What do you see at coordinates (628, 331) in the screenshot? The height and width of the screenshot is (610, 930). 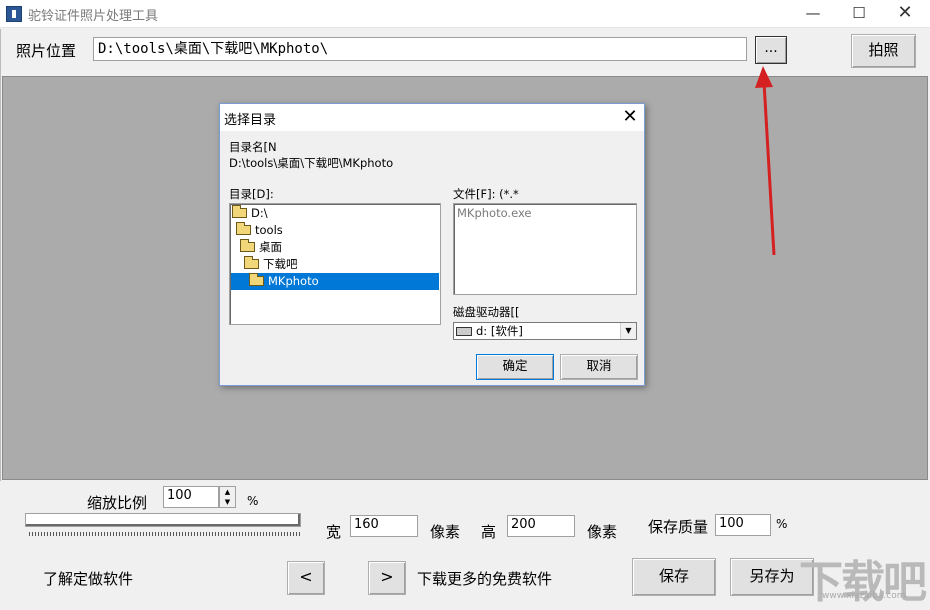 I see `chevron-down-icon: ▼` at bounding box center [628, 331].